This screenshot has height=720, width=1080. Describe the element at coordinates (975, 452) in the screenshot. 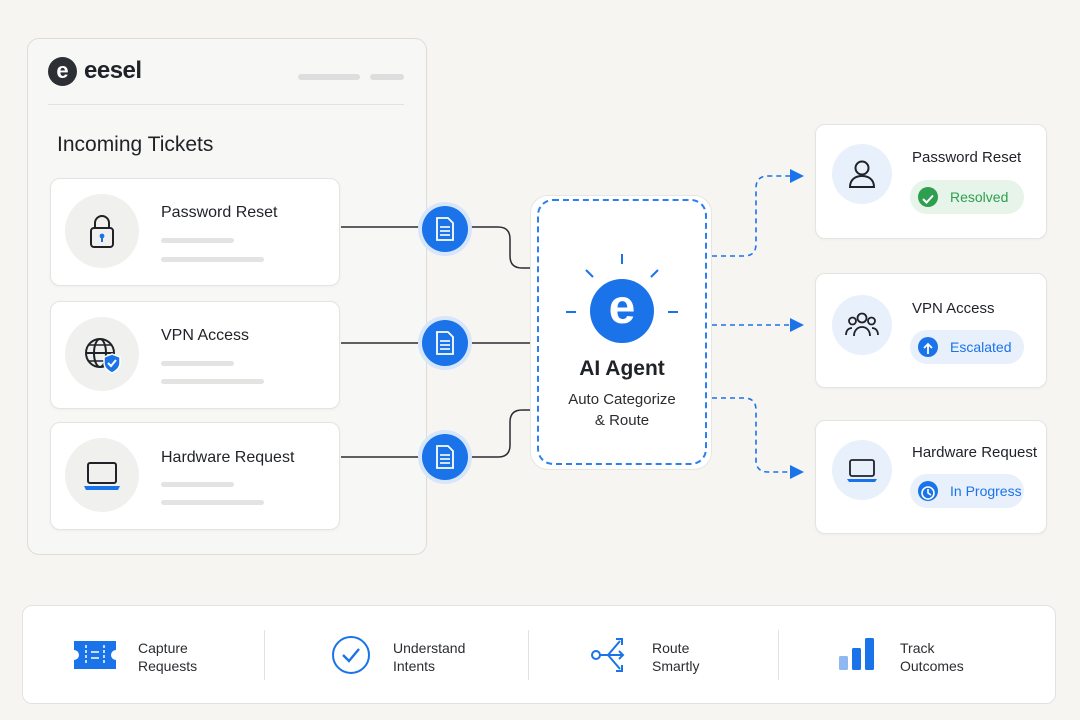

I see `result-title: Hardware Request` at that location.